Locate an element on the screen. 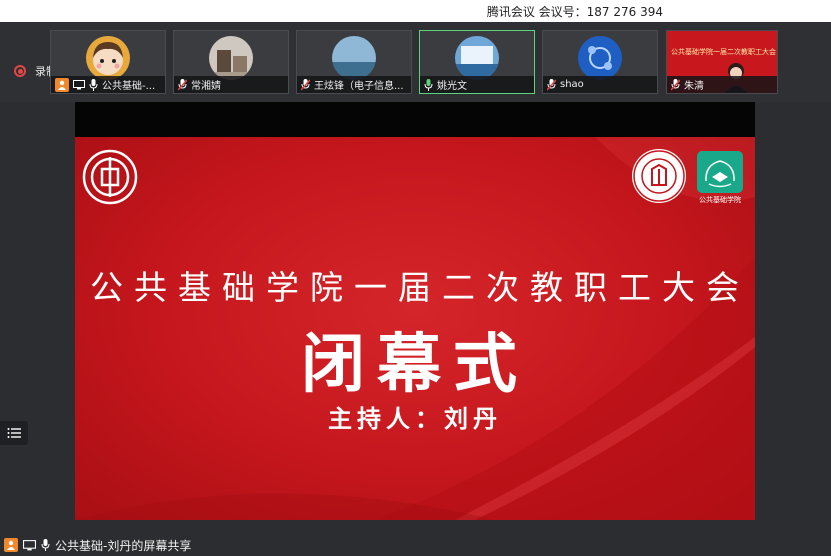 This screenshot has width=831, height=556. list-icon is located at coordinates (14, 433).